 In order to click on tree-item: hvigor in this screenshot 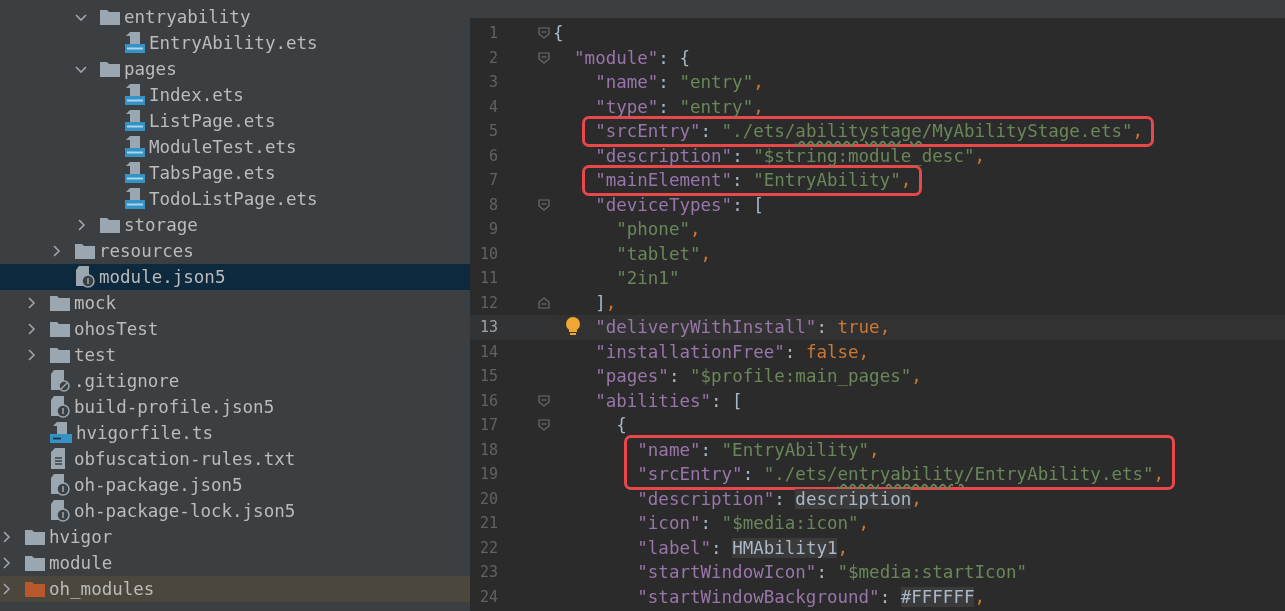, I will do `click(235, 537)`.